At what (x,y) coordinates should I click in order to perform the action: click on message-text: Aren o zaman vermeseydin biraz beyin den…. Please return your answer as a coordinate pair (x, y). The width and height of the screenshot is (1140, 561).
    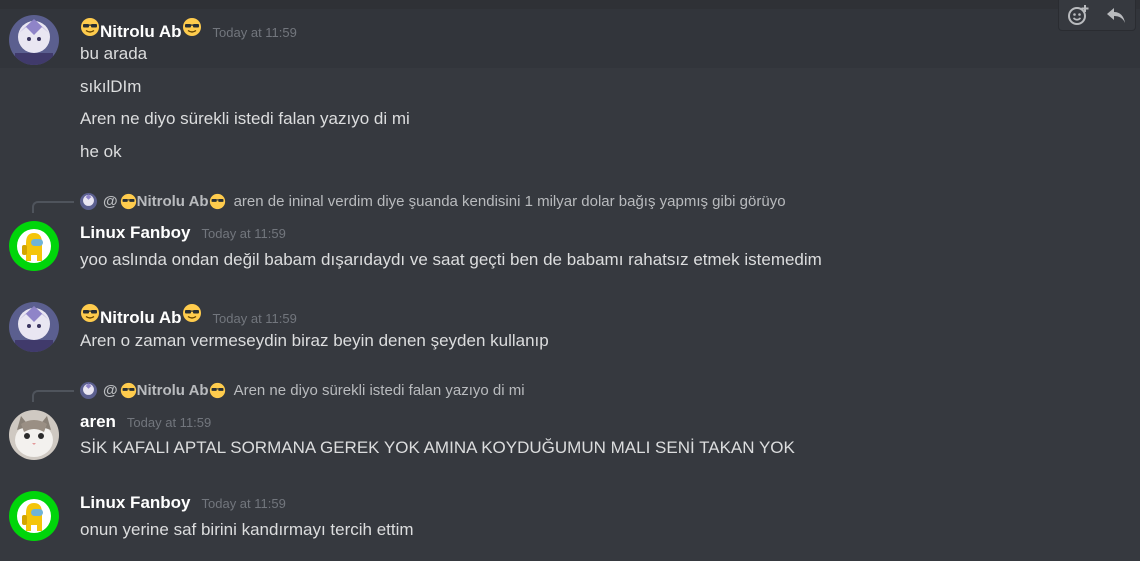
    Looking at the image, I should click on (314, 340).